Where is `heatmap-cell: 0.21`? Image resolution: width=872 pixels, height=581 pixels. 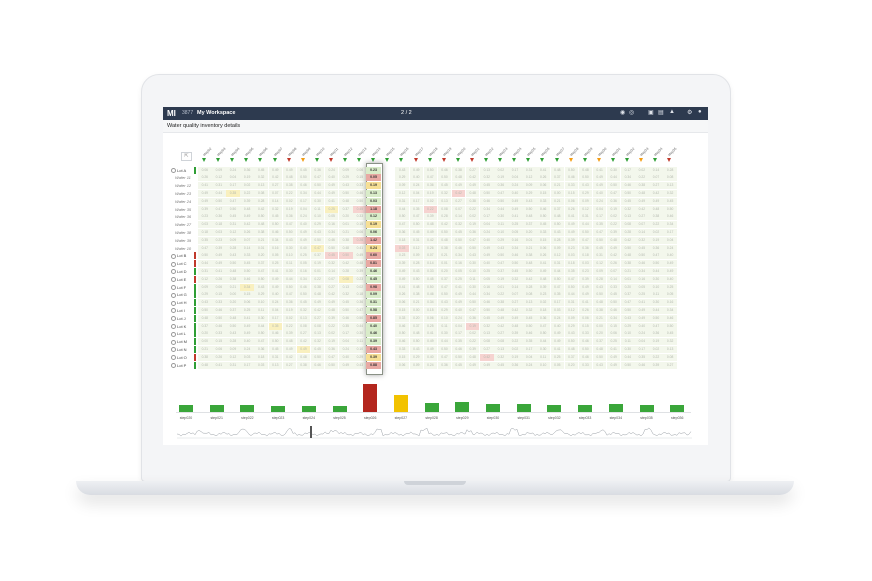
heatmap-cell: 0.21 is located at coordinates (261, 240).